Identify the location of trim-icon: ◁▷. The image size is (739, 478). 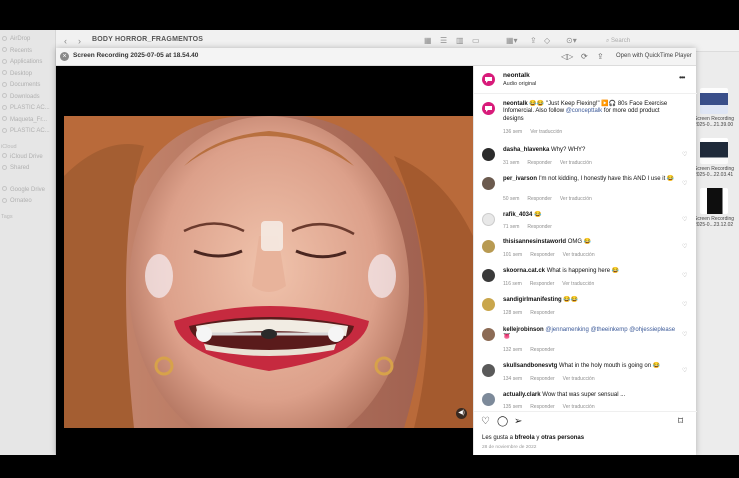
(567, 56).